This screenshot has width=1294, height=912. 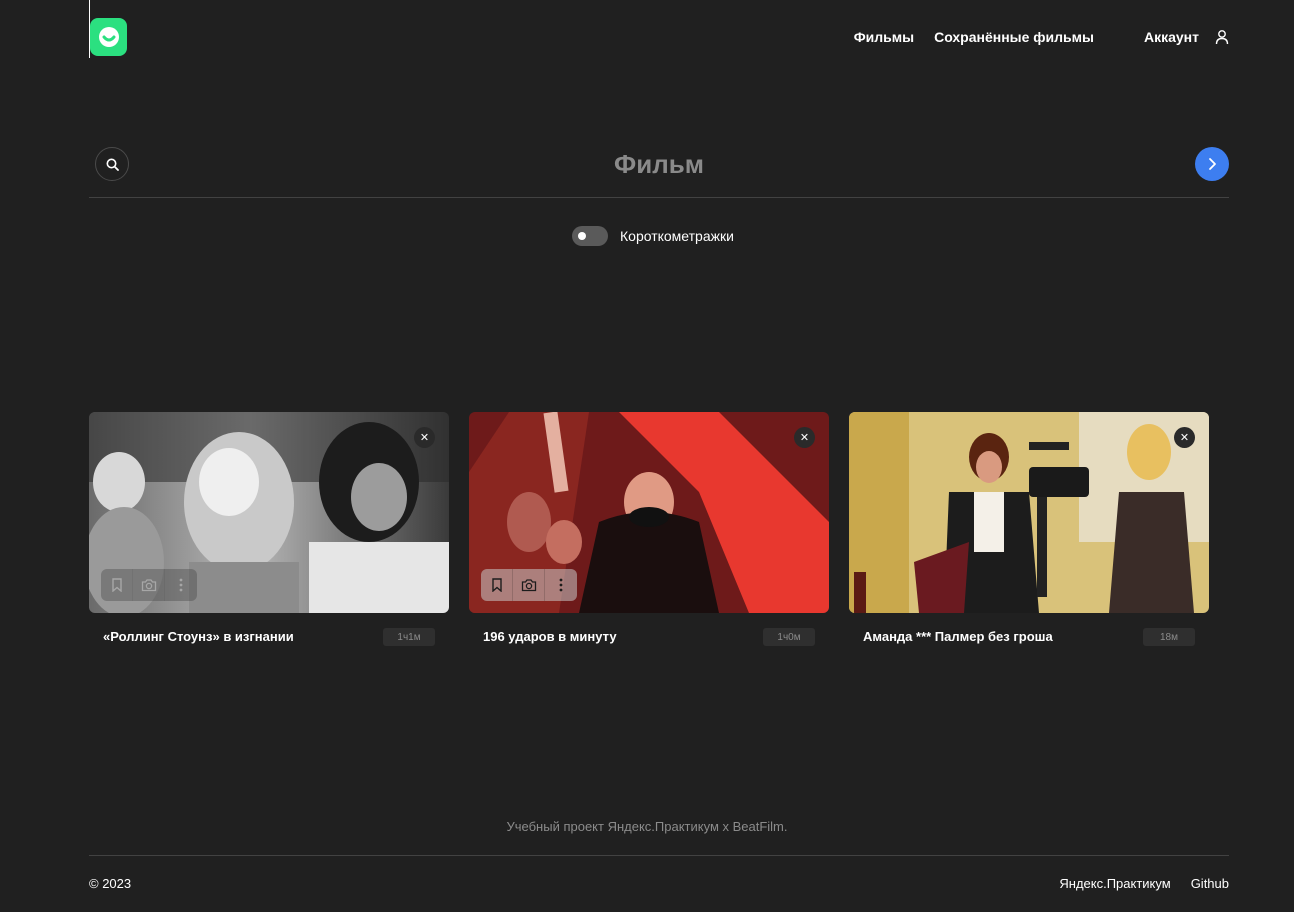 I want to click on header: Фильмы Сохранённые фильмы Аккаунт, so click(x=659, y=37).